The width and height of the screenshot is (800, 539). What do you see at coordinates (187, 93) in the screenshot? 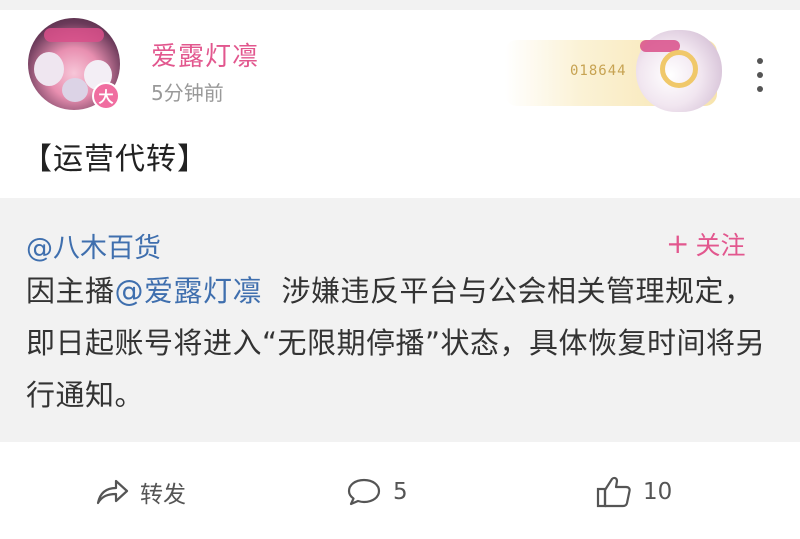
I see `post-timestamp: 5分钟前` at bounding box center [187, 93].